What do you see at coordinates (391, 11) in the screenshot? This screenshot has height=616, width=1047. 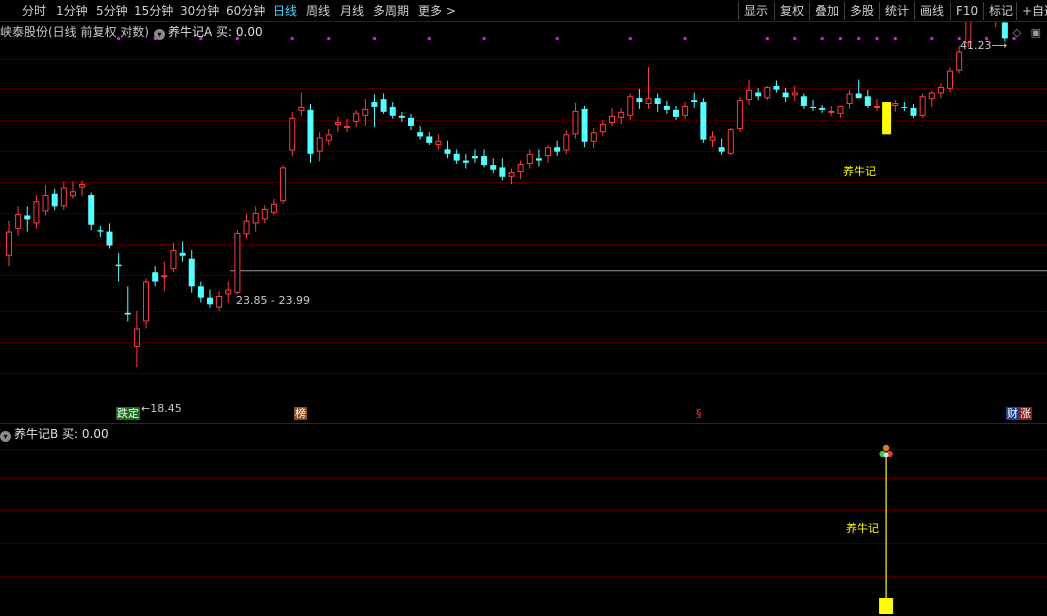 I see `period-tab-9: 多周期` at bounding box center [391, 11].